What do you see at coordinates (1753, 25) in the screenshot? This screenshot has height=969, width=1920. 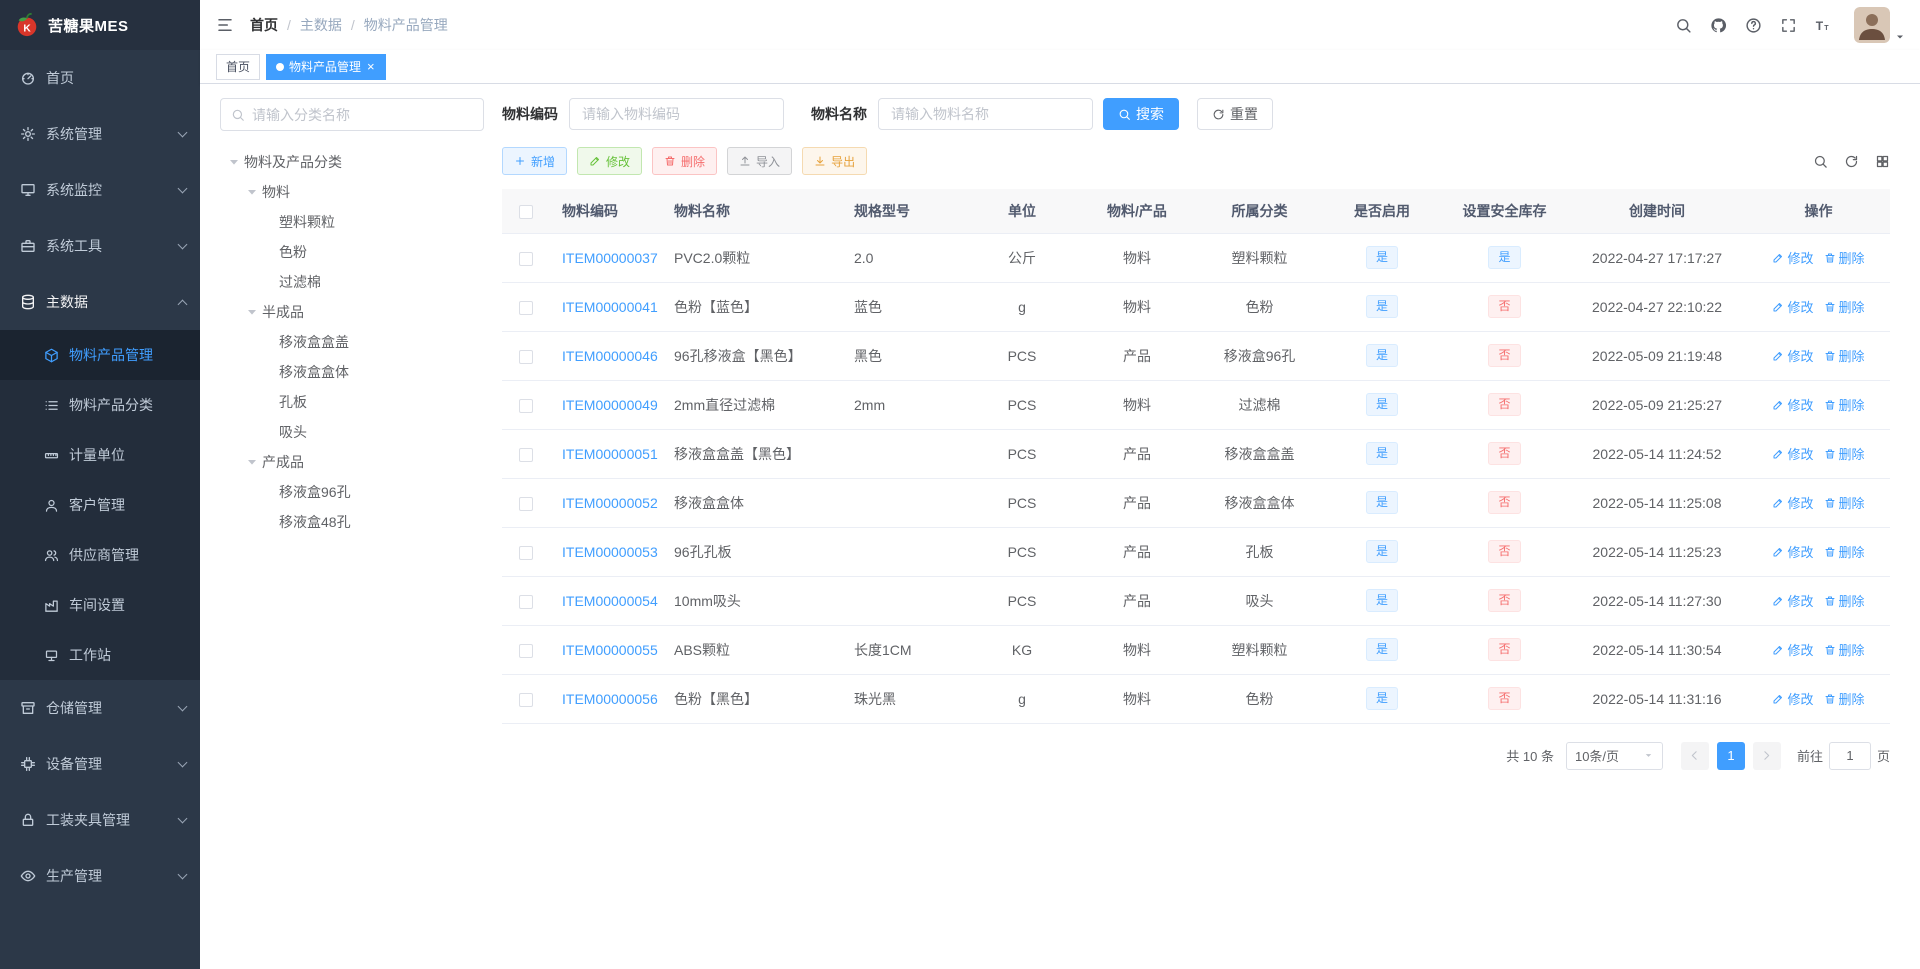 I see `question-icon` at bounding box center [1753, 25].